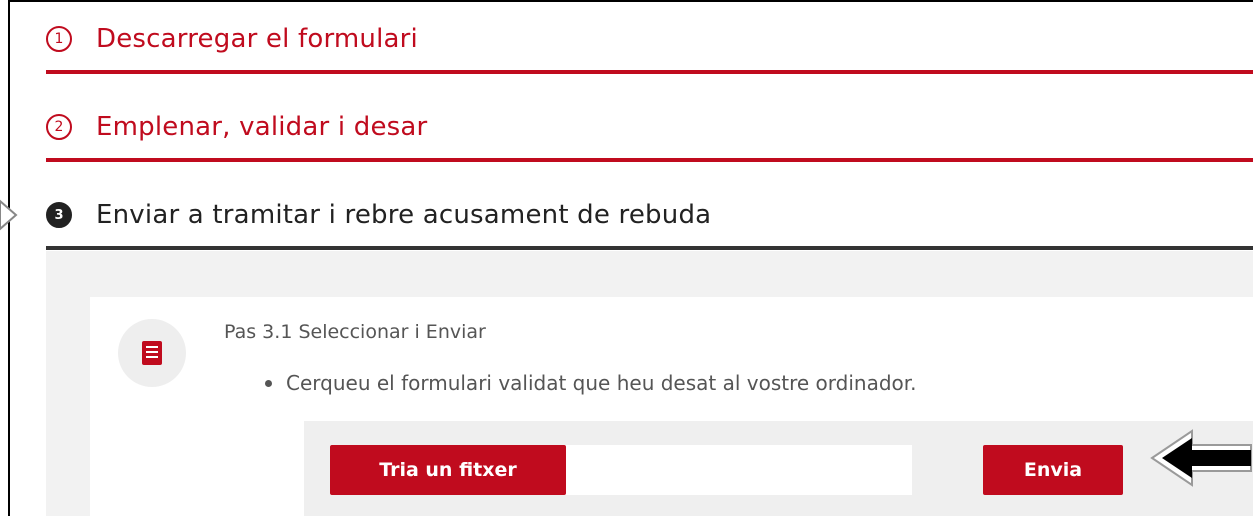 This screenshot has width=1253, height=516. What do you see at coordinates (152, 353) in the screenshot?
I see `document-icon` at bounding box center [152, 353].